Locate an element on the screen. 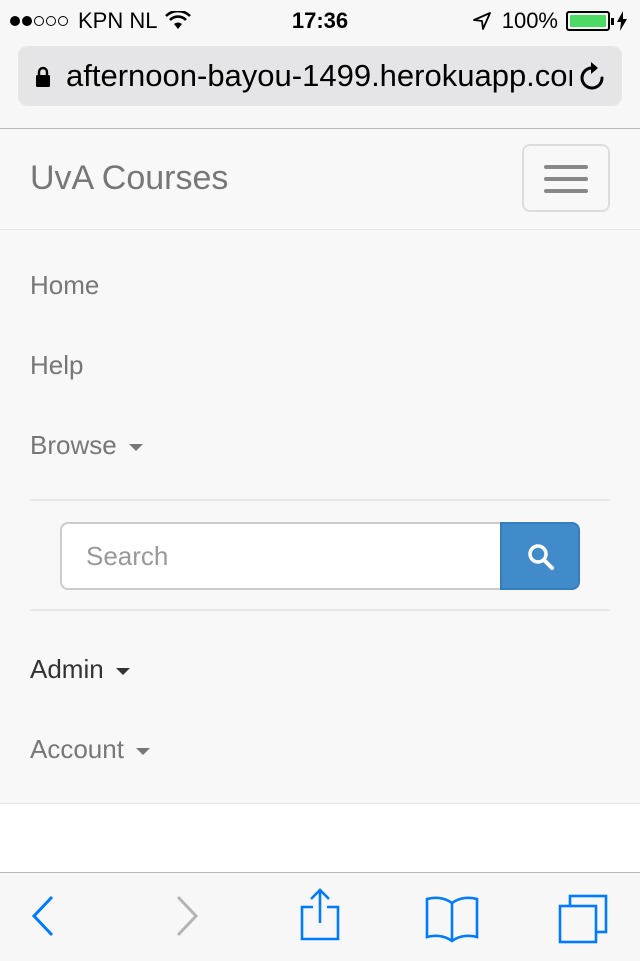  nav-item-browse: Browse is located at coordinates (86, 445).